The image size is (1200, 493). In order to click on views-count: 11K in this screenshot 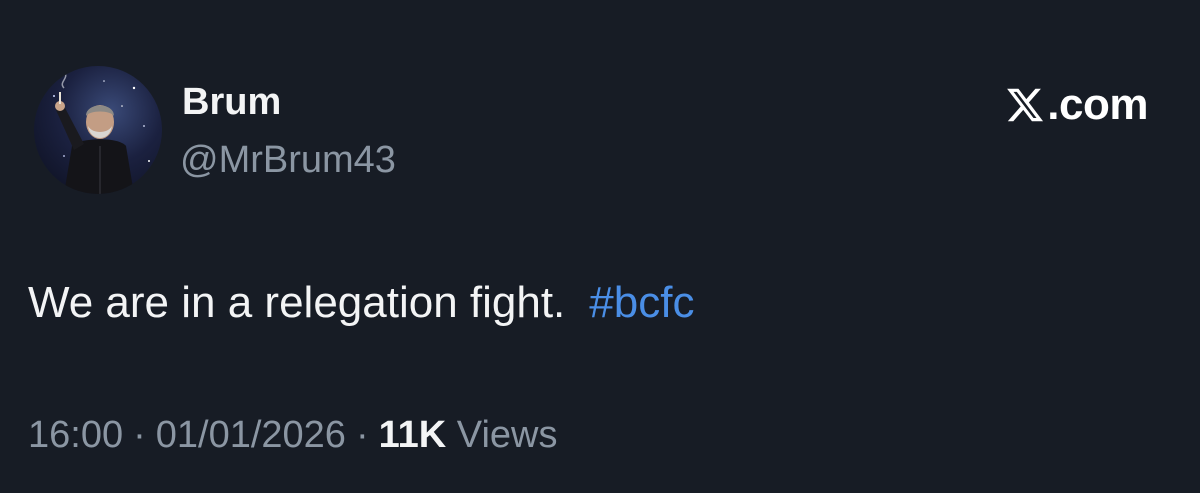, I will do `click(412, 435)`.